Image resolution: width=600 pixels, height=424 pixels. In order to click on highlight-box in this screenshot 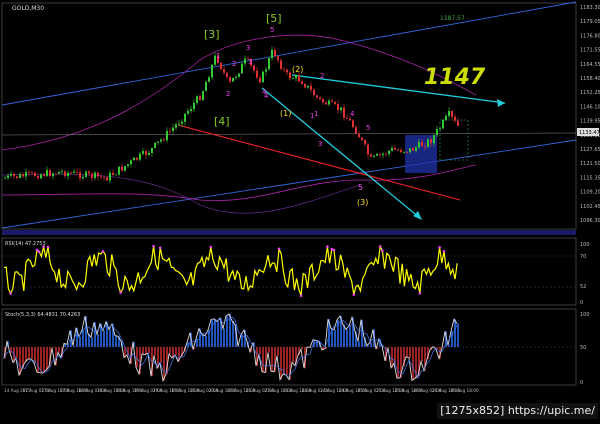, I will do `click(421, 154)`.